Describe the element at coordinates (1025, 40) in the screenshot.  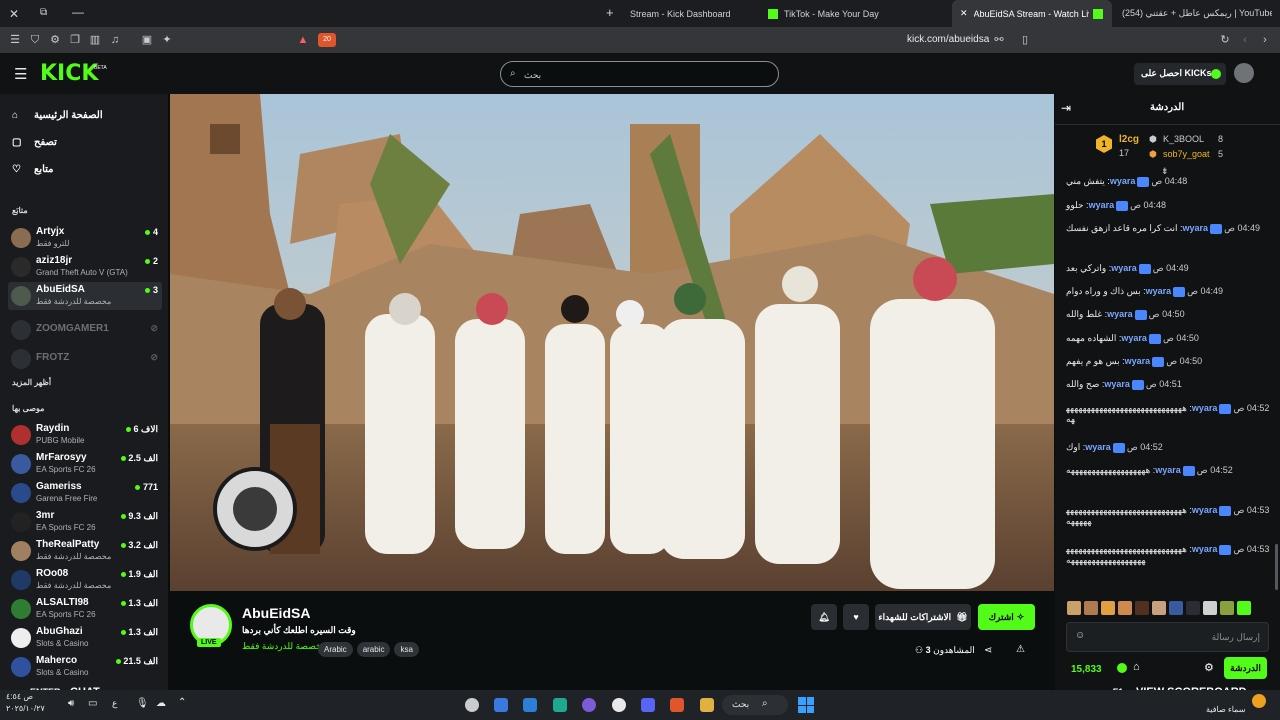
I see `bookmark-icon: ▯` at that location.